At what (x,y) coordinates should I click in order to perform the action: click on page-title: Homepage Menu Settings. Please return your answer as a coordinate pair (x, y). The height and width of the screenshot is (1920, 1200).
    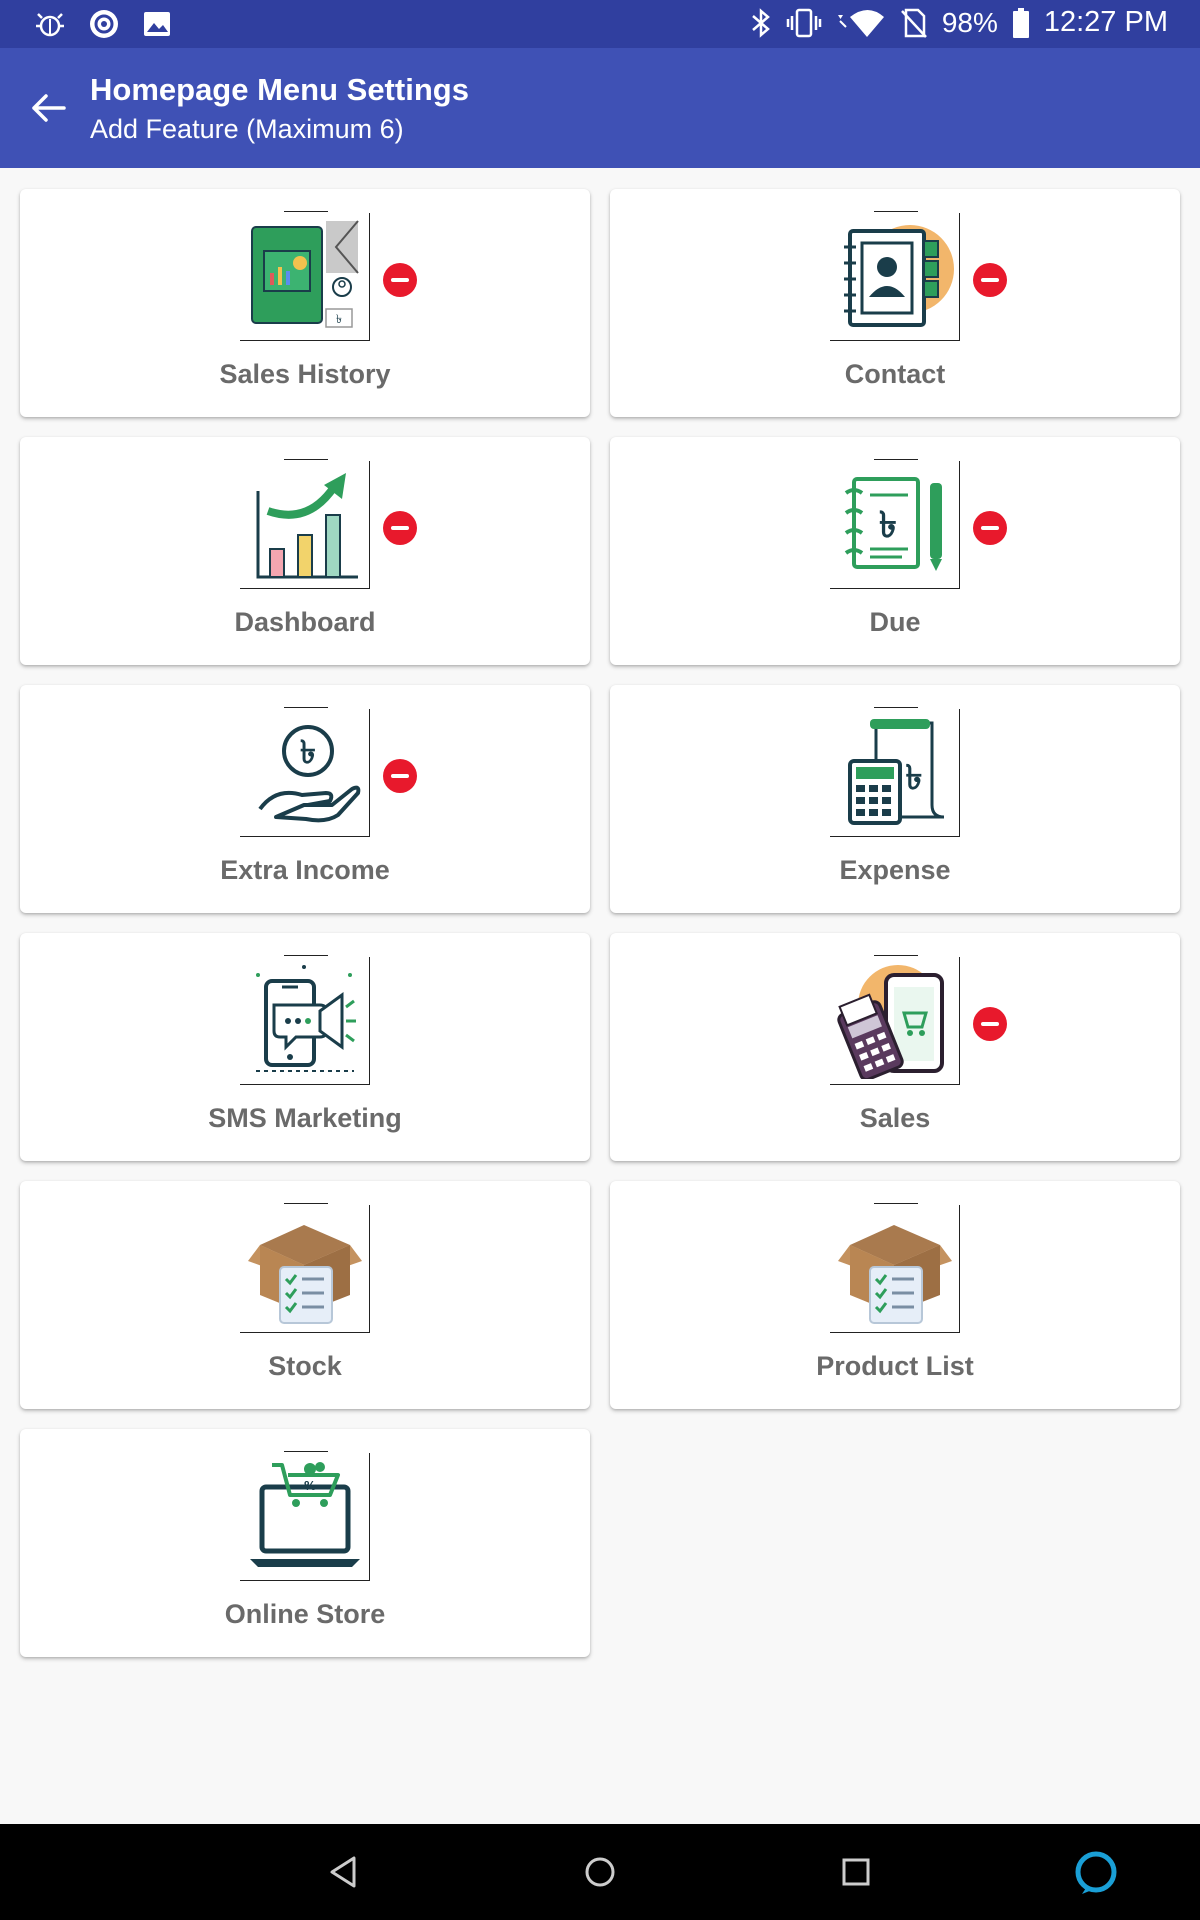
    Looking at the image, I should click on (279, 89).